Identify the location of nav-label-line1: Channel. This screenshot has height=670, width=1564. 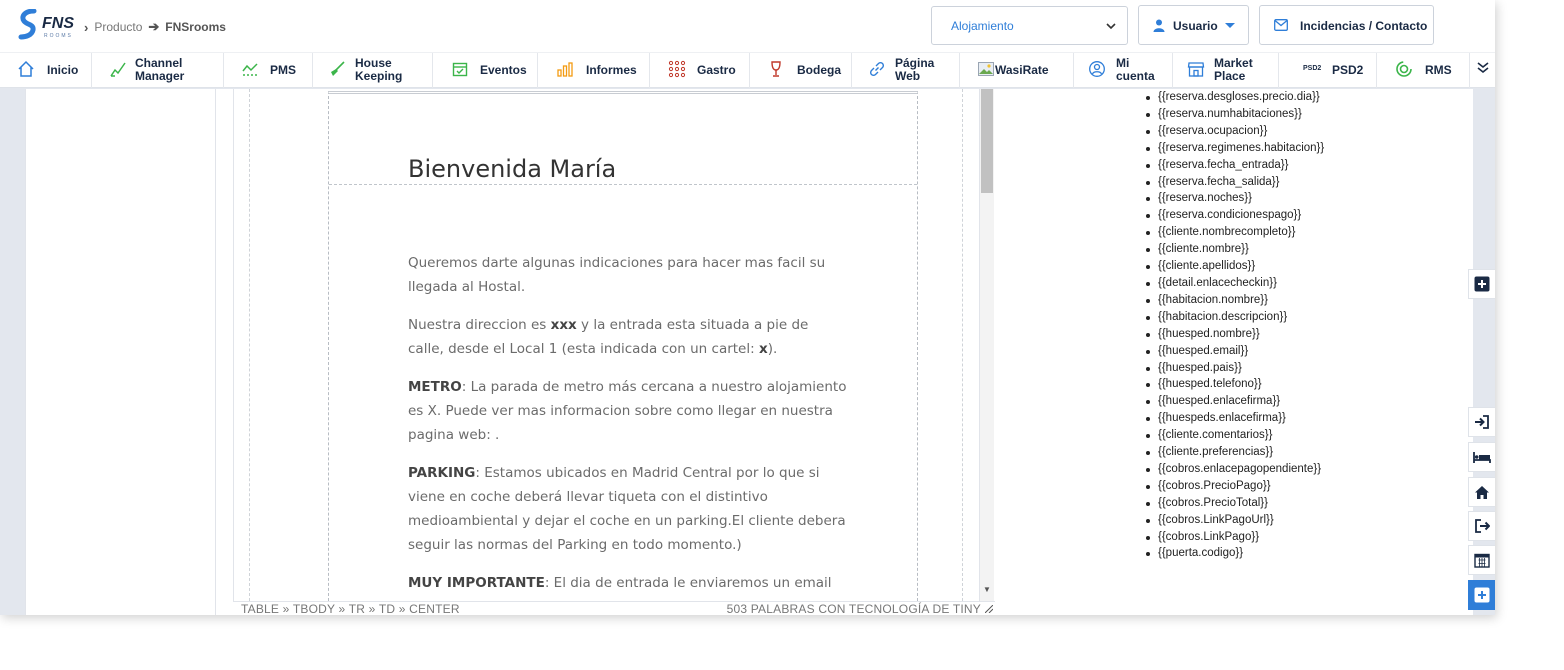
(159, 63).